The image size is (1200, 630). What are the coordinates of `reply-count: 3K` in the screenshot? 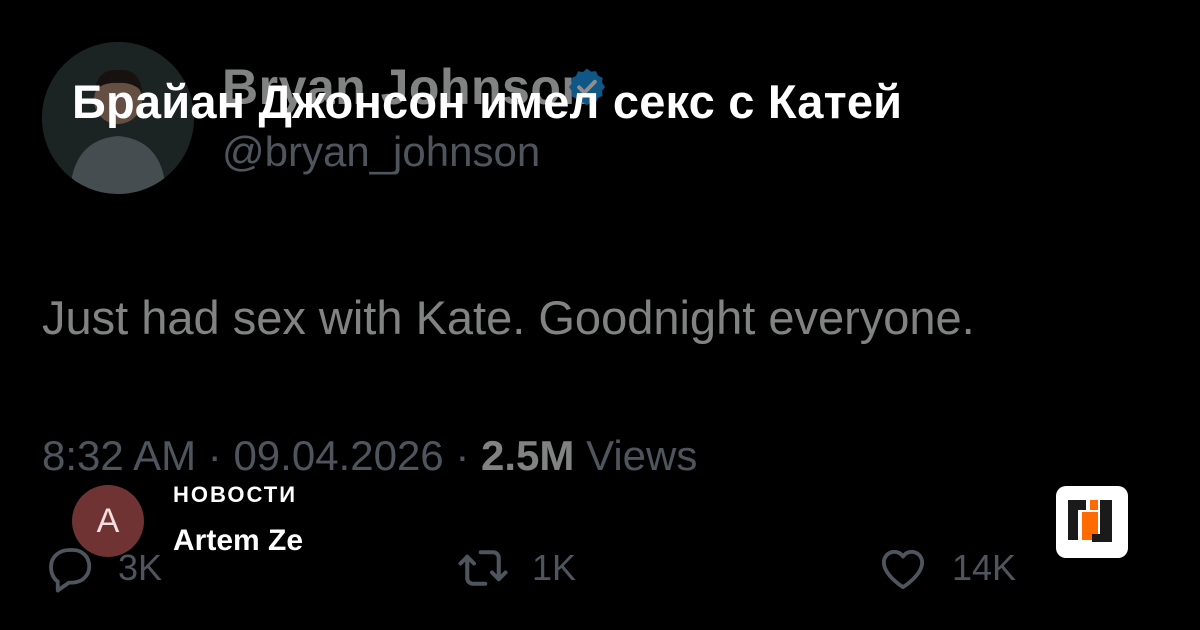 It's located at (140, 567).